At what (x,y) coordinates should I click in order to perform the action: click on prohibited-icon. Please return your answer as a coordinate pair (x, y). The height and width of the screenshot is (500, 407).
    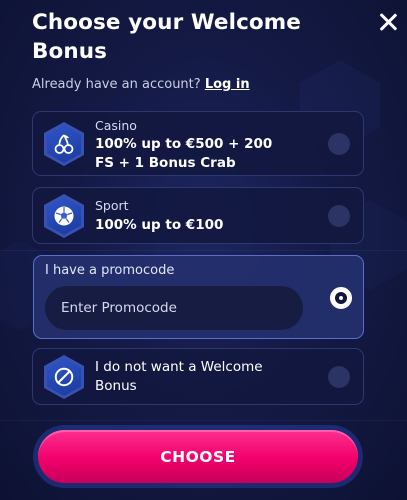
    Looking at the image, I should click on (64, 377).